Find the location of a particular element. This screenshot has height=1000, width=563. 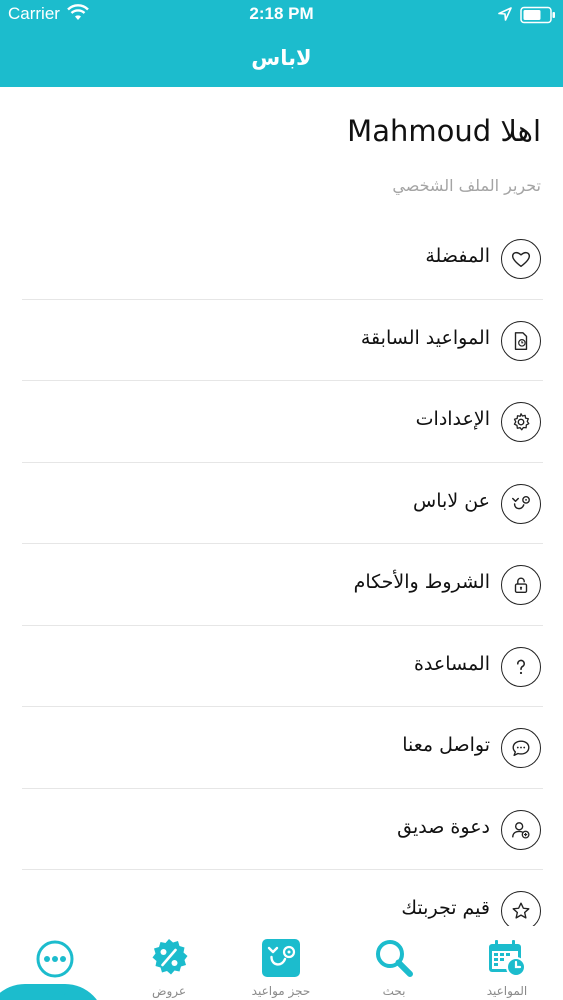

gear-icon is located at coordinates (521, 422).